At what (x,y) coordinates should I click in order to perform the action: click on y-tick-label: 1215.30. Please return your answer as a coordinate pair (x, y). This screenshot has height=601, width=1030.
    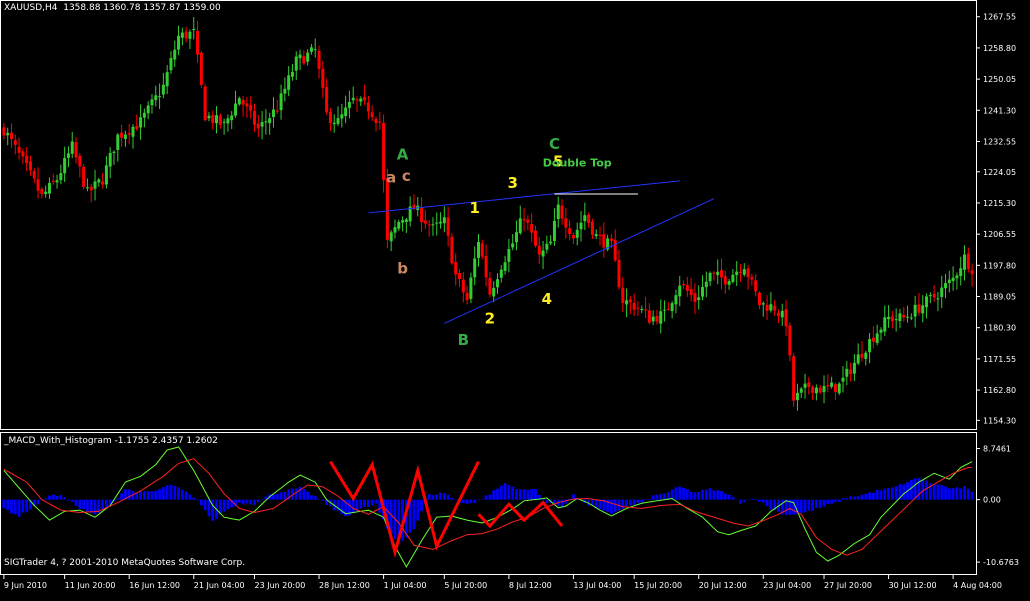
    Looking at the image, I should click on (999, 203).